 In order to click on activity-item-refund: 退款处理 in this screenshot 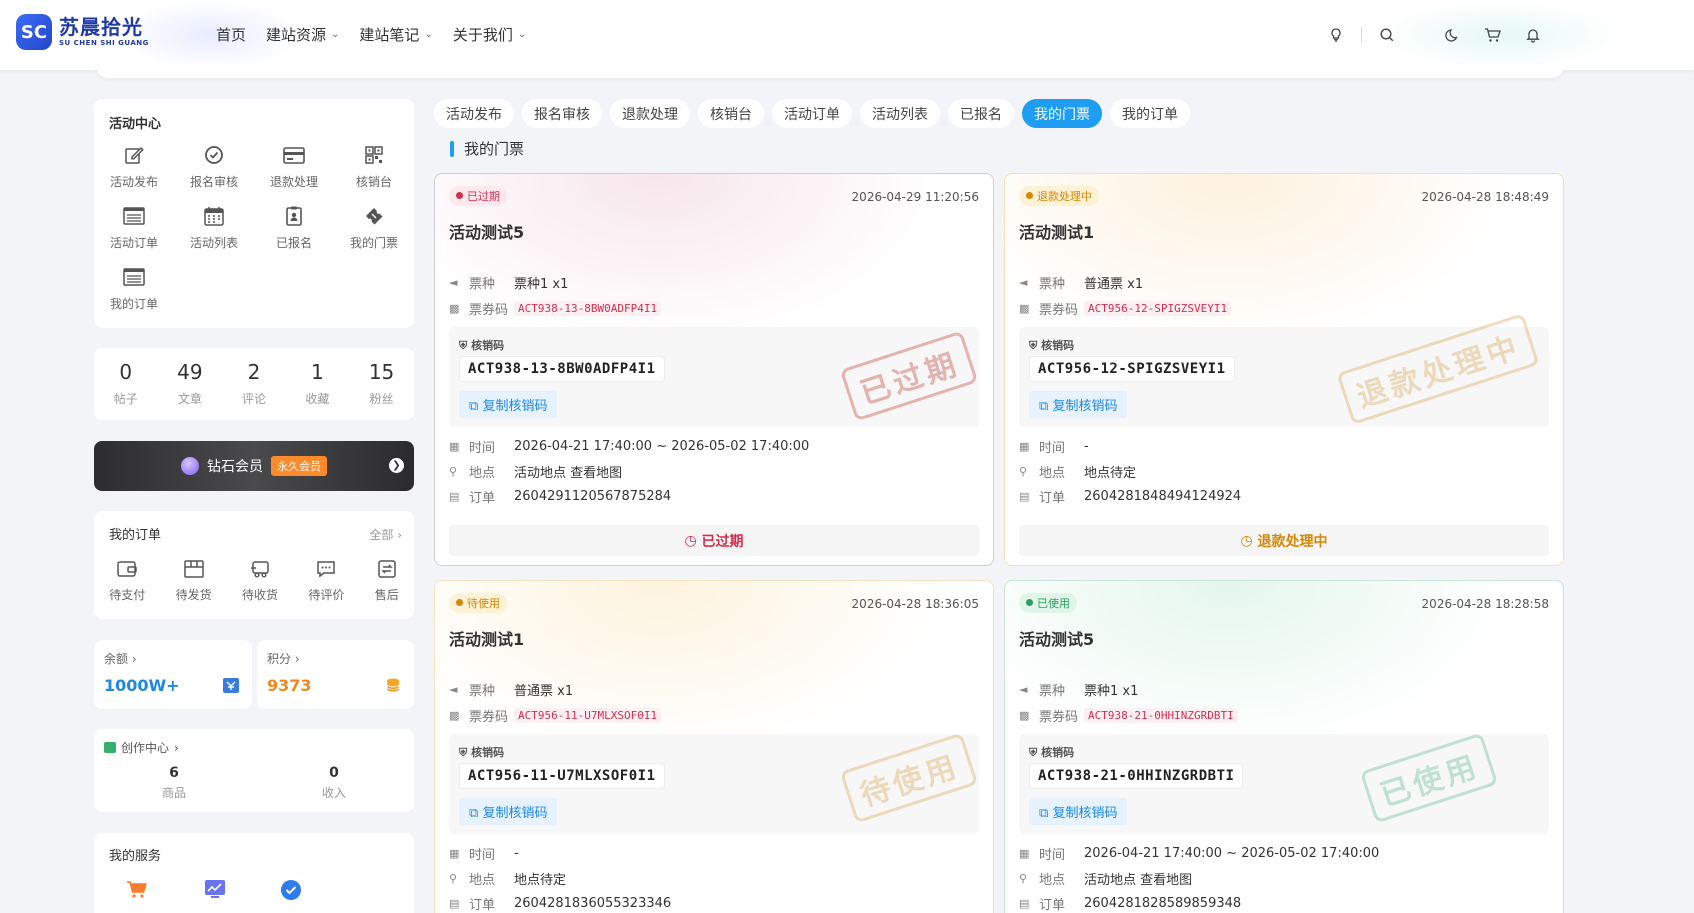, I will do `click(294, 166)`.